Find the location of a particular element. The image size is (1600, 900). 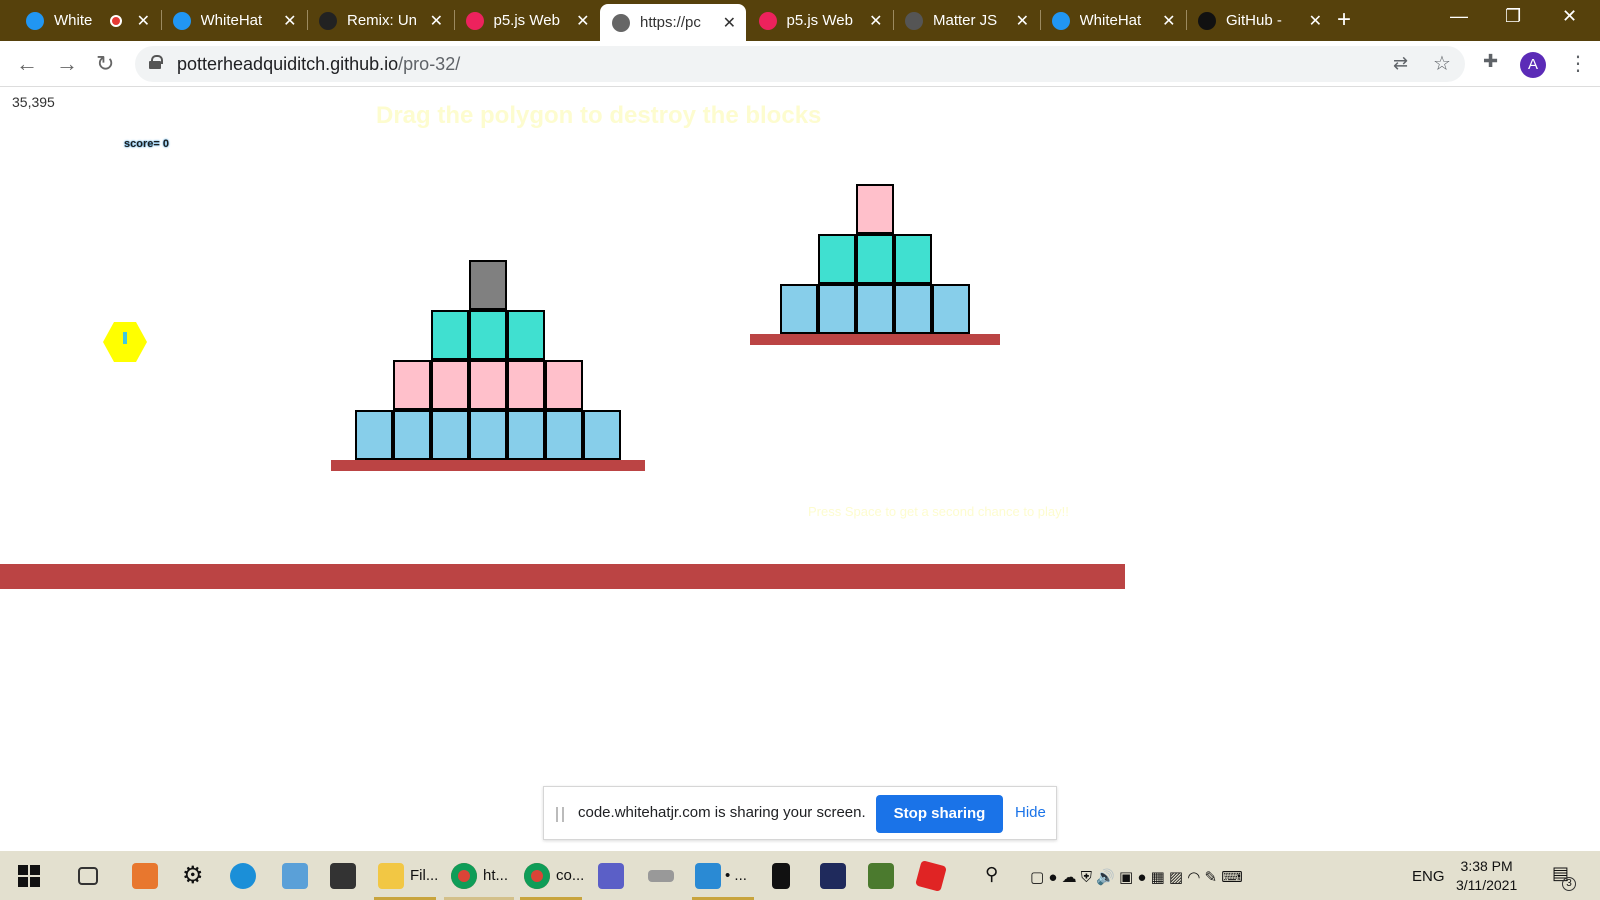

clock: 3:38 PM 3/11/2021 is located at coordinates (1486, 876).